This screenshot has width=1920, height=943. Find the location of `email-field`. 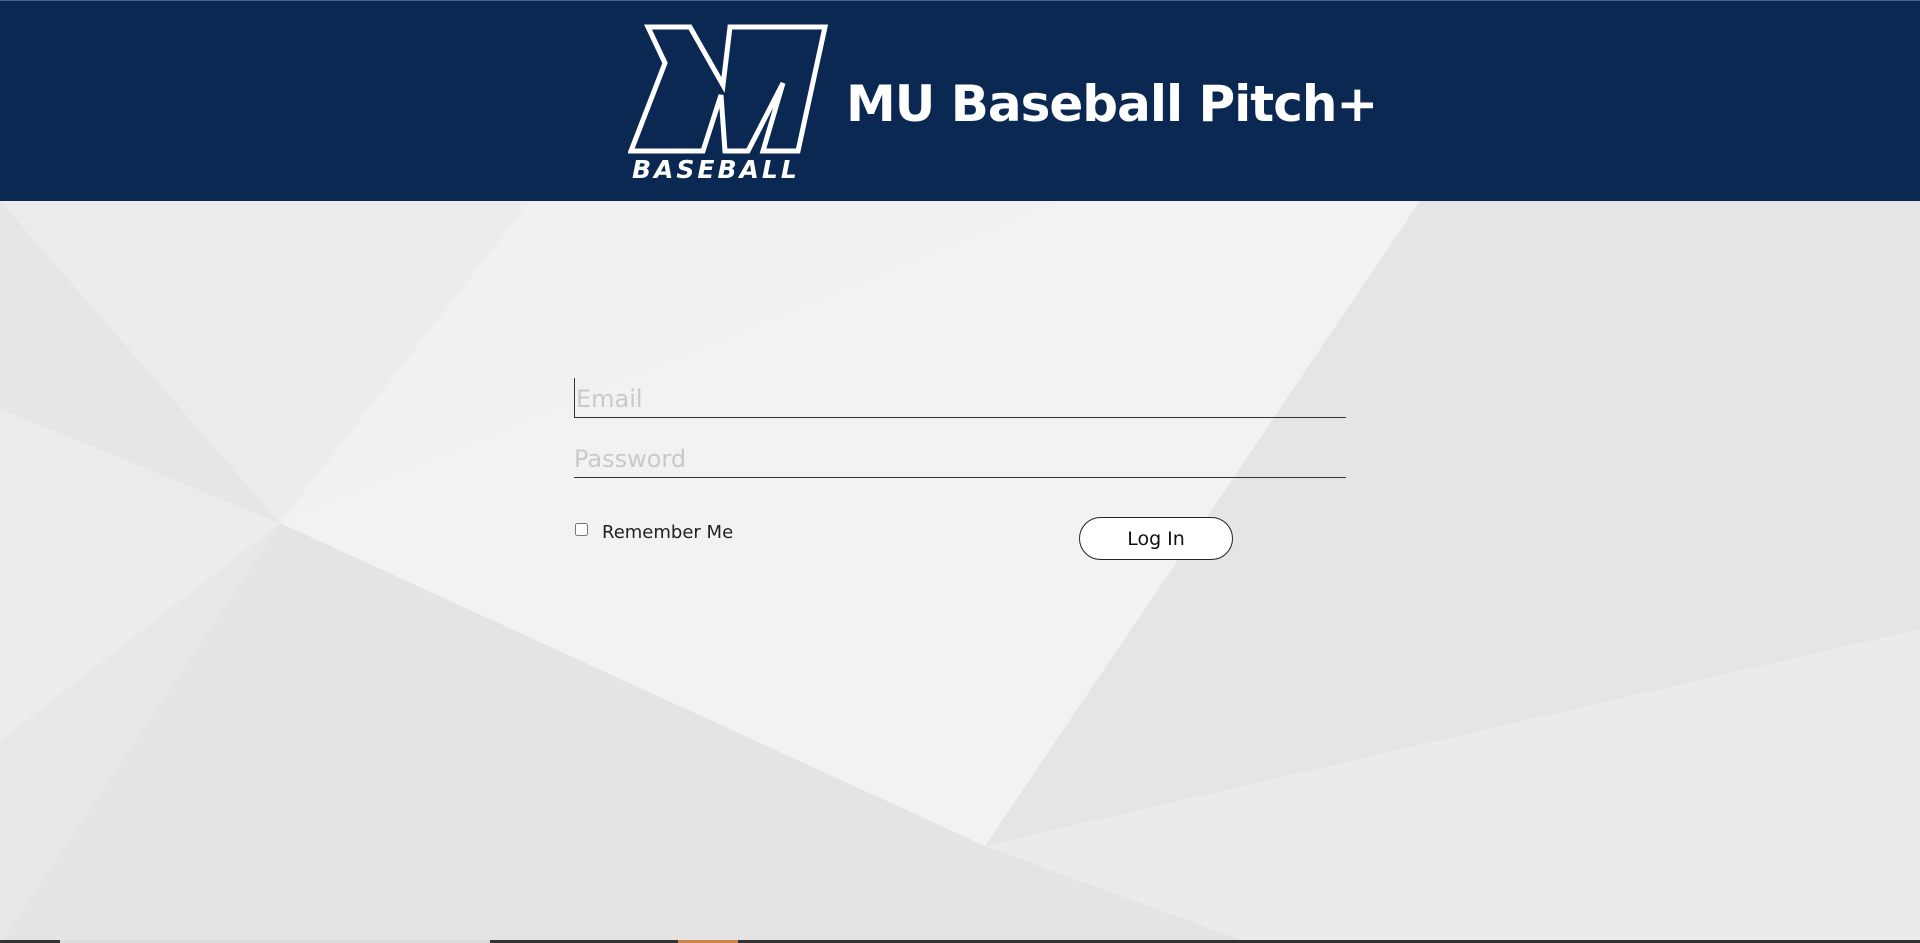

email-field is located at coordinates (960, 398).